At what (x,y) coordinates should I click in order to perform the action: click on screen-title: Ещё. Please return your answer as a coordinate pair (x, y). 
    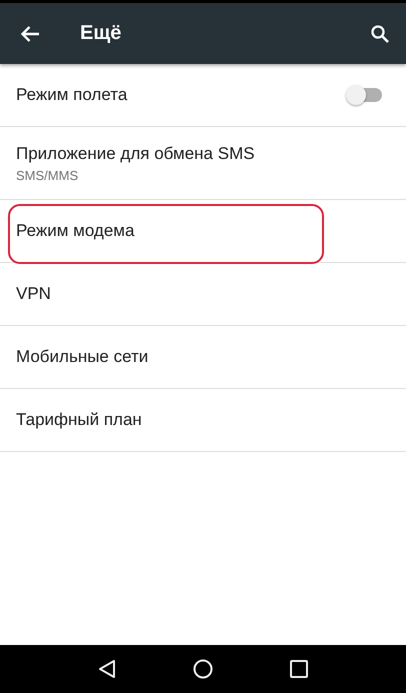
    Looking at the image, I should click on (101, 33).